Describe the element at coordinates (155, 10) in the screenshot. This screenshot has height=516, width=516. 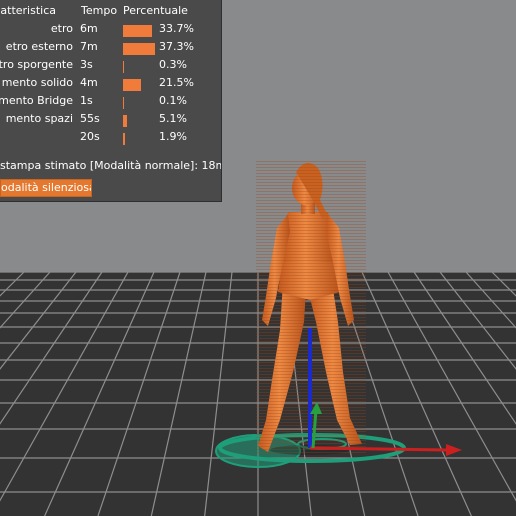
I see `percent-header: Percentuale` at that location.